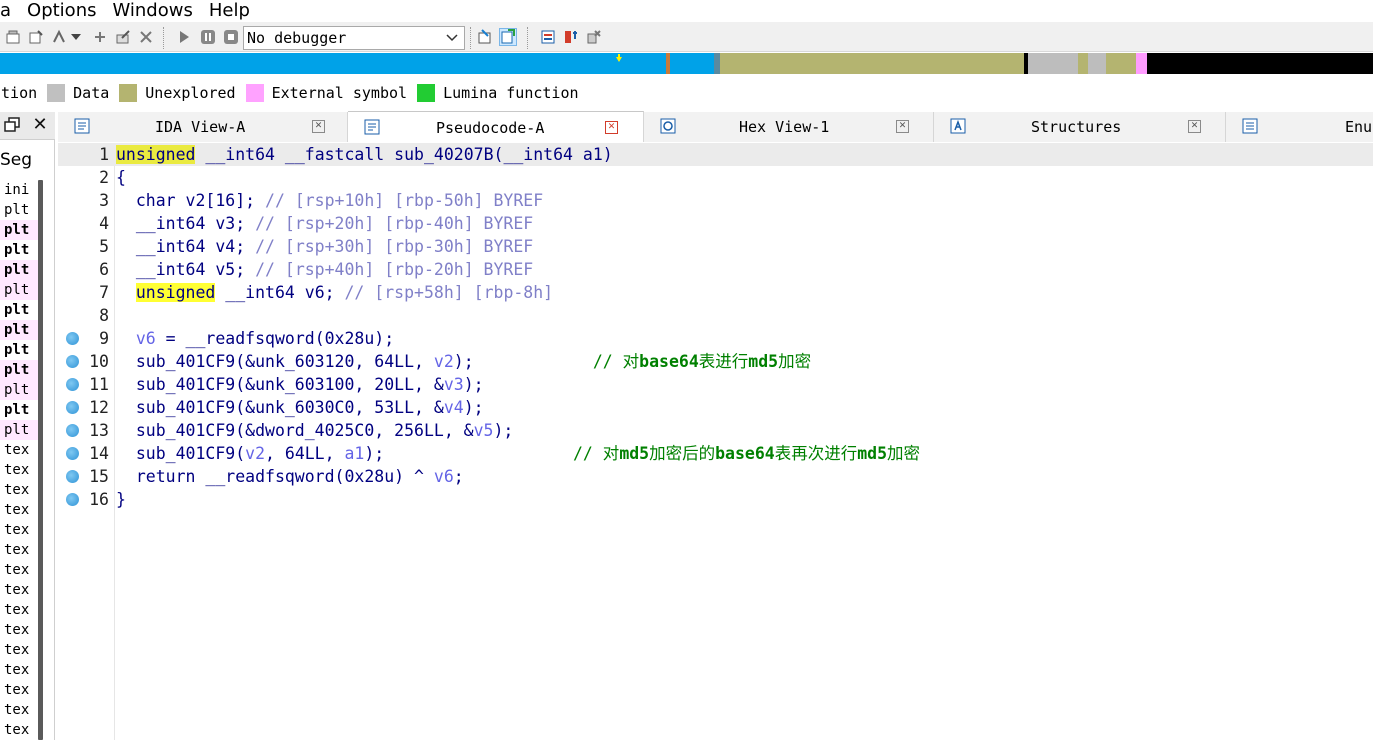 Image resolution: width=1373 pixels, height=740 pixels. What do you see at coordinates (1299, 127) in the screenshot?
I see `tab-enums: Enu` at bounding box center [1299, 127].